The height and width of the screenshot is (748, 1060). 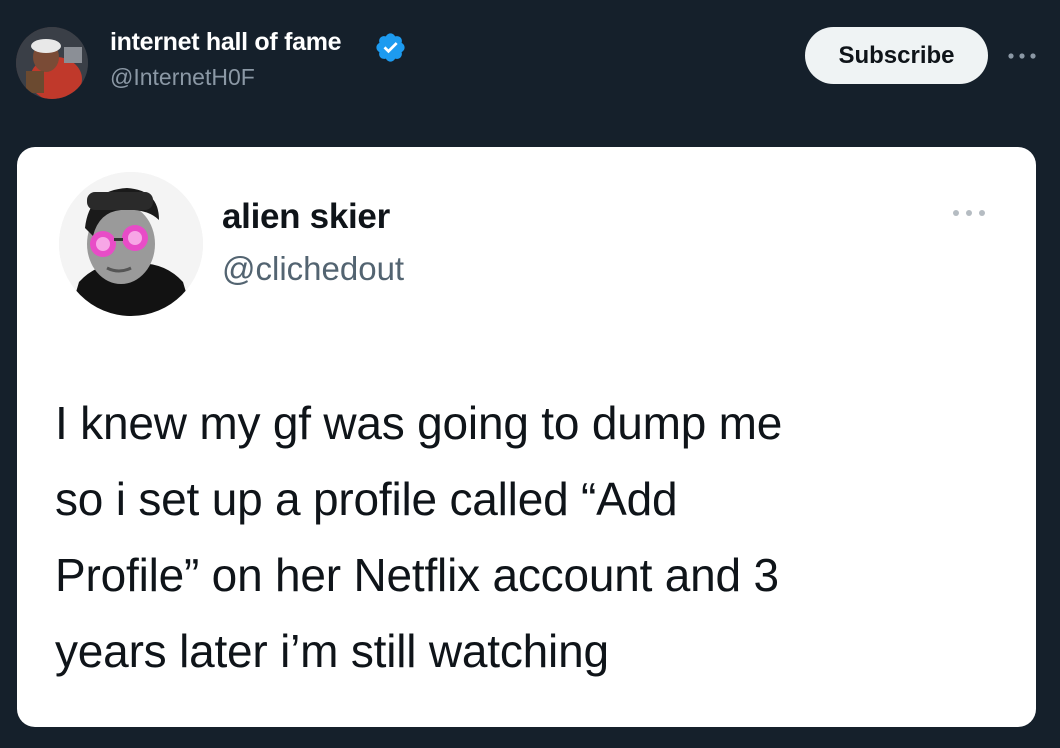 What do you see at coordinates (306, 216) in the screenshot?
I see `embedded-display-name: alien skier` at bounding box center [306, 216].